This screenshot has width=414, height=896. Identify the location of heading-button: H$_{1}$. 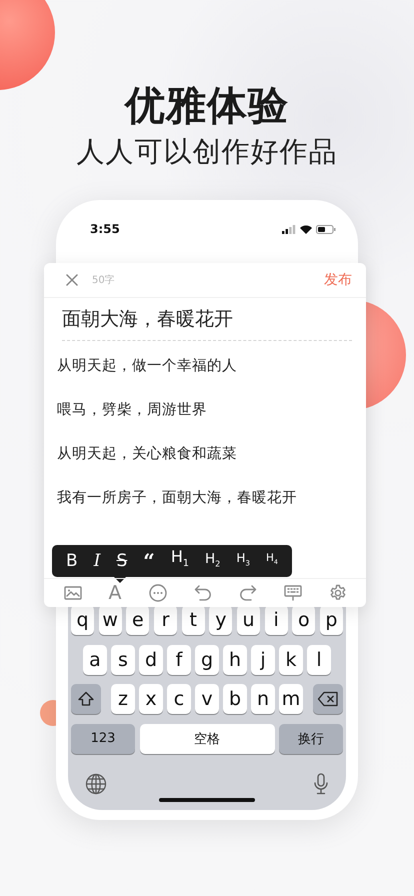
(179, 561).